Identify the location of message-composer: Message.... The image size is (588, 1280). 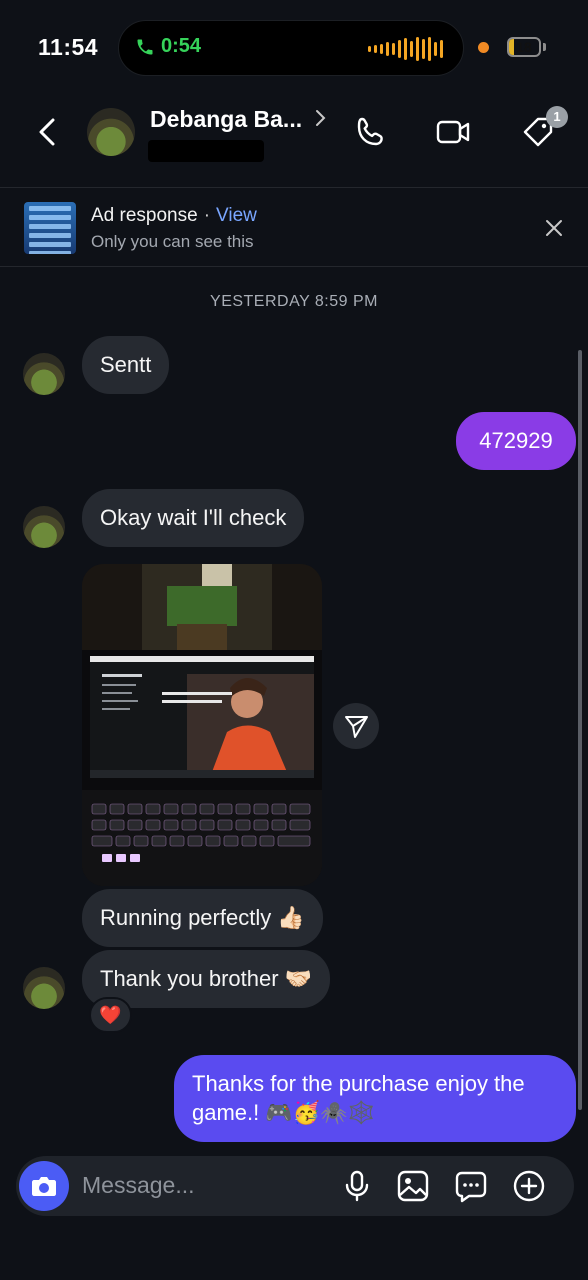
(295, 1186).